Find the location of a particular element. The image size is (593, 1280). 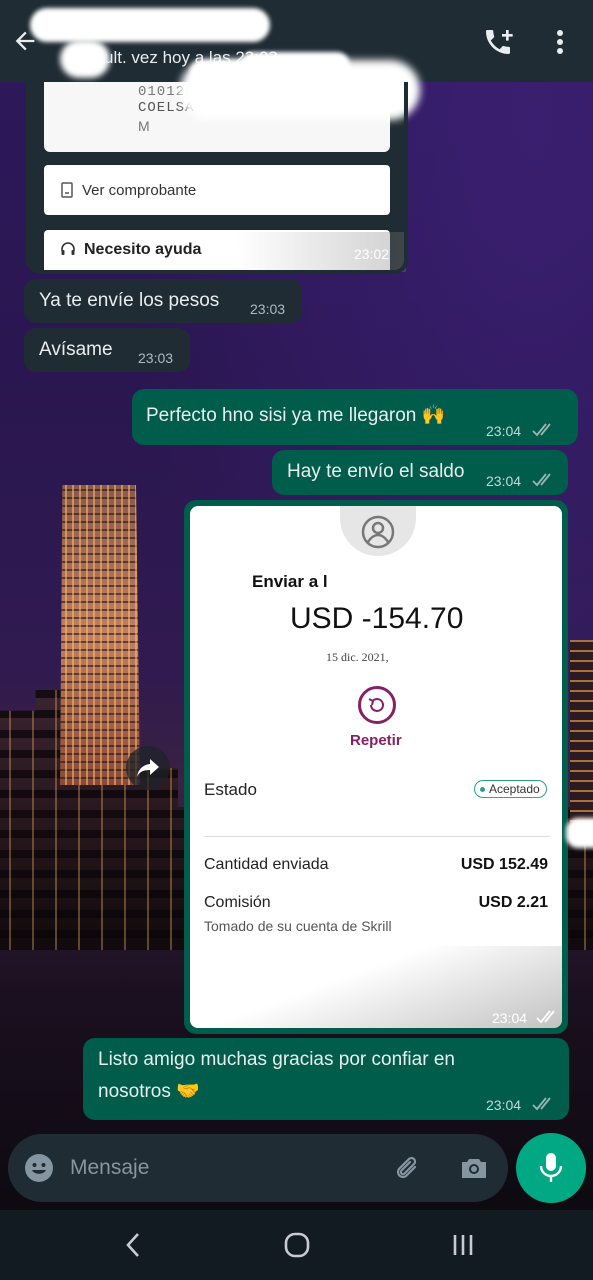

message-bubble-outgoing: Perfecto hno sisi ya me llegaron 🙌 23:04 is located at coordinates (355, 417).